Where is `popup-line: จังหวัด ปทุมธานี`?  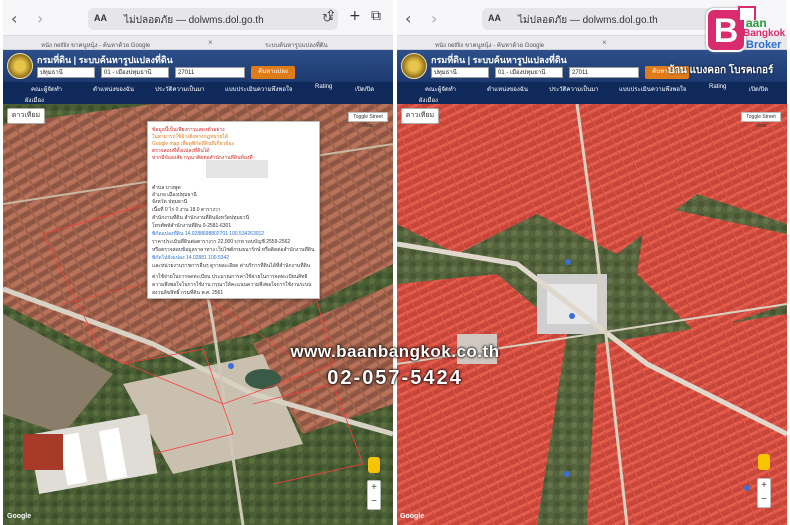
popup-line: จังหวัด ปทุมธานี is located at coordinates (170, 202).